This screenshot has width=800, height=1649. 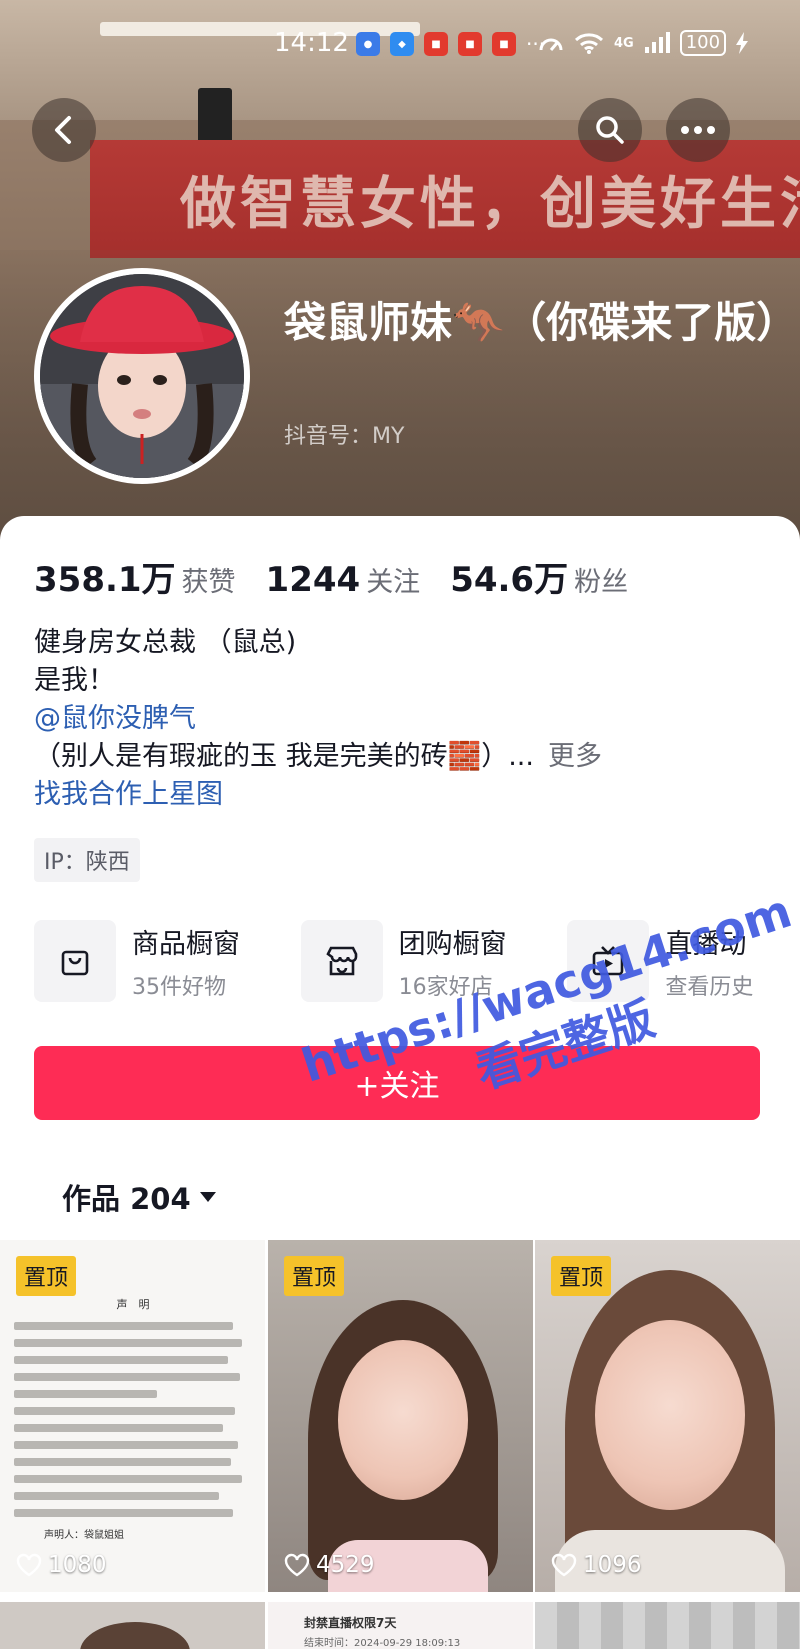 What do you see at coordinates (179, 987) in the screenshot?
I see `shortcut-subtitle: 35件好物` at bounding box center [179, 987].